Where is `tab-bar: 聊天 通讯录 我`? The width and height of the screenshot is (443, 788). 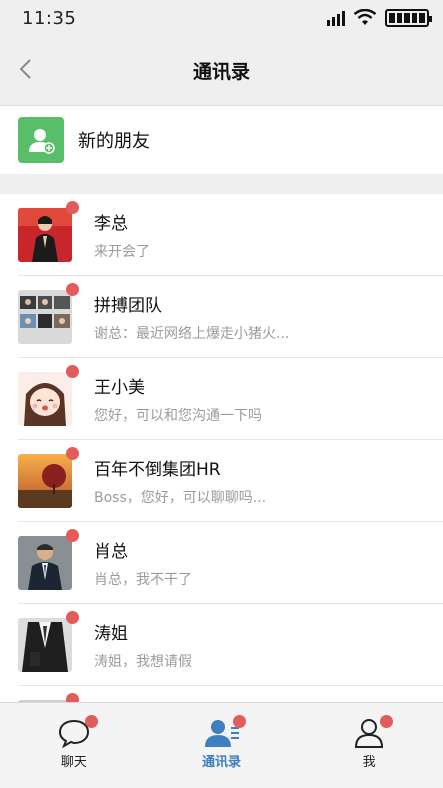 tab-bar: 聊天 通讯录 我 is located at coordinates (221, 745).